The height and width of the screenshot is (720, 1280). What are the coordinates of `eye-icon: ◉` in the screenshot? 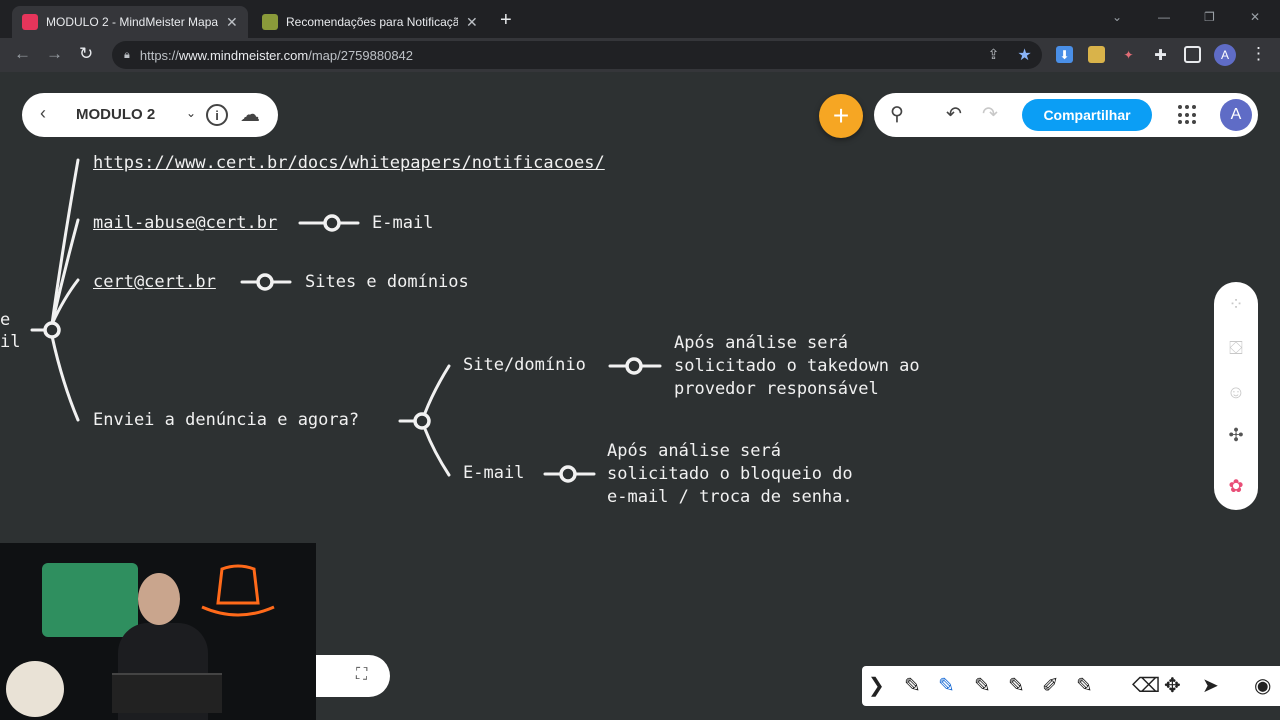 It's located at (1262, 685).